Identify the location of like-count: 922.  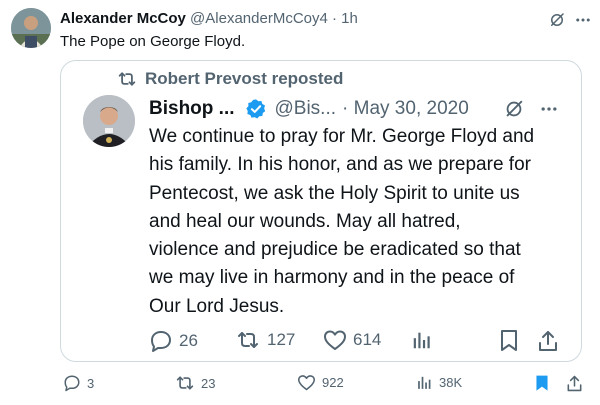
(333, 382).